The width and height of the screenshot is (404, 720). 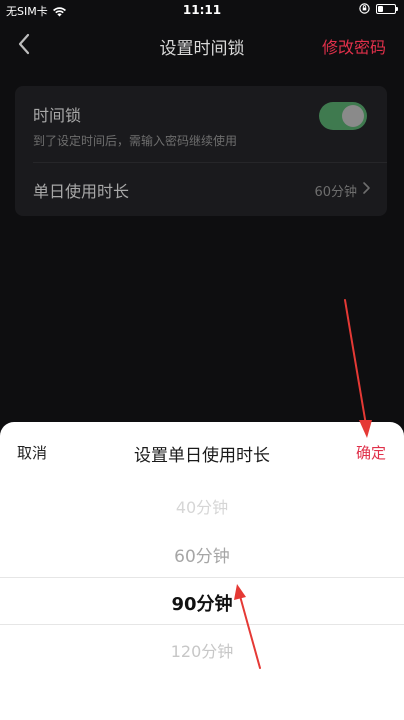 I want to click on status-right-group, so click(x=378, y=8).